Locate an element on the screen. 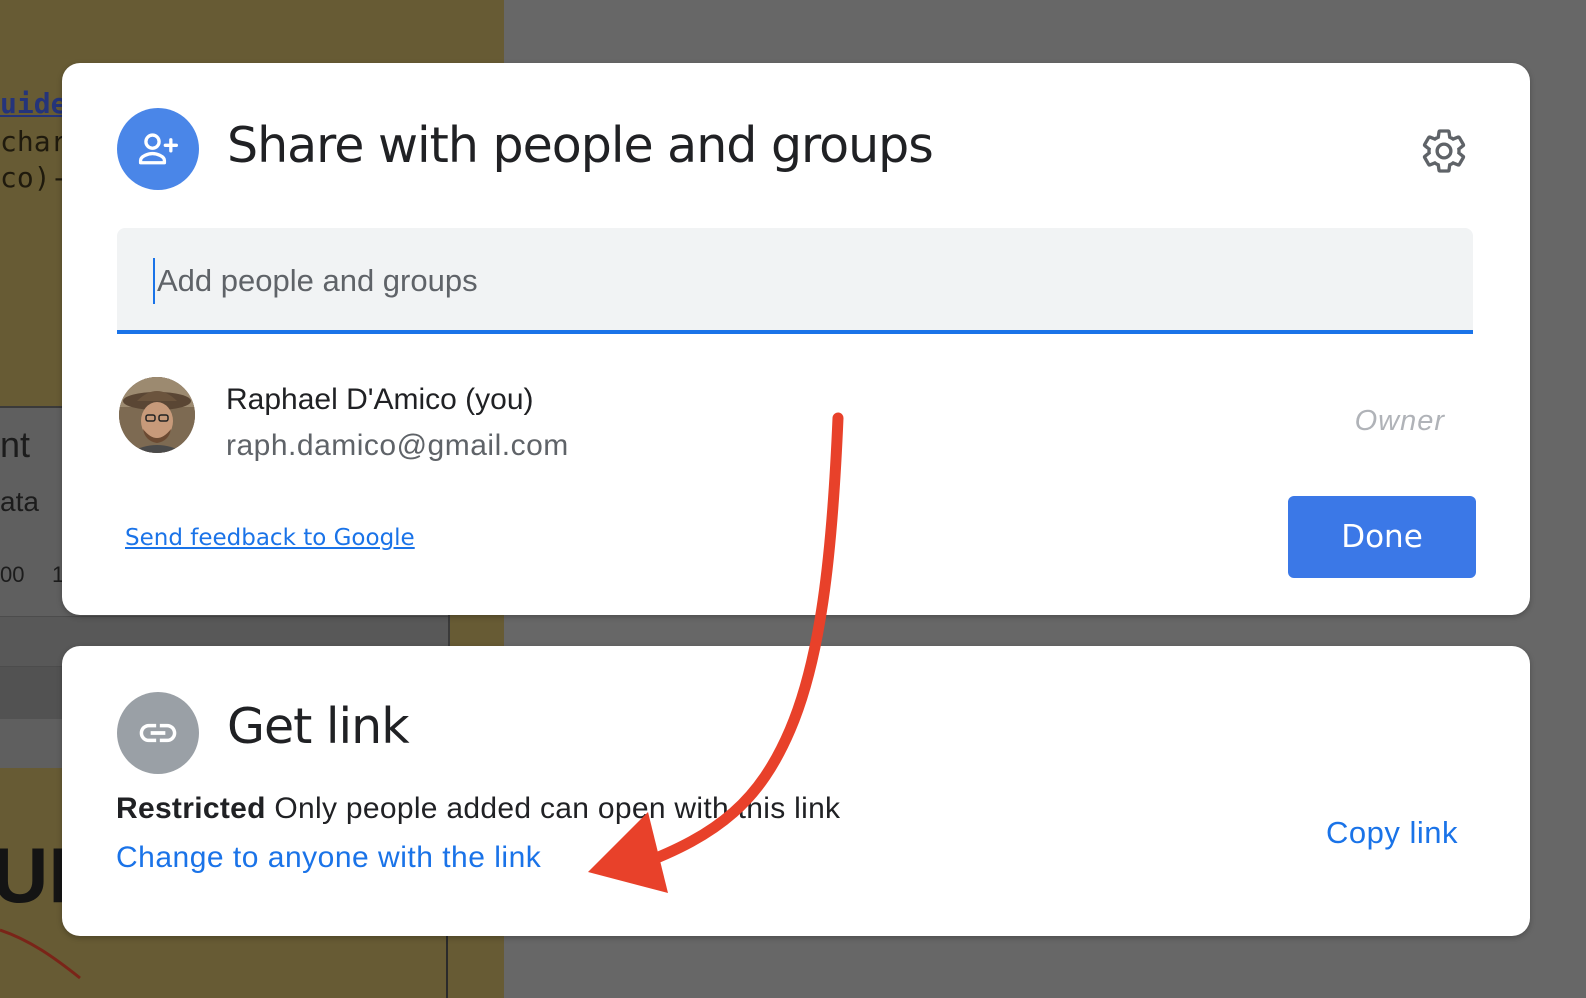 The image size is (1586, 998). background-text-line: uide is located at coordinates (34, 103).